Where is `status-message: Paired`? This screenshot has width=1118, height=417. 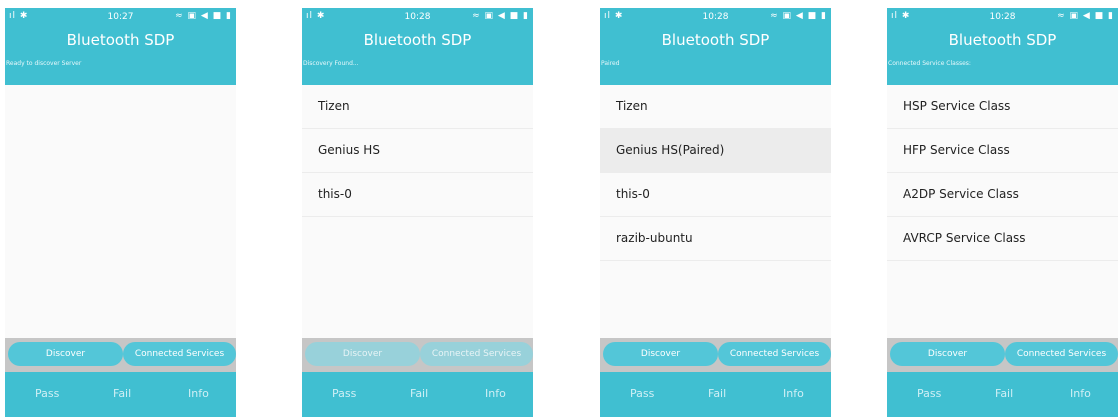 status-message: Paired is located at coordinates (610, 63).